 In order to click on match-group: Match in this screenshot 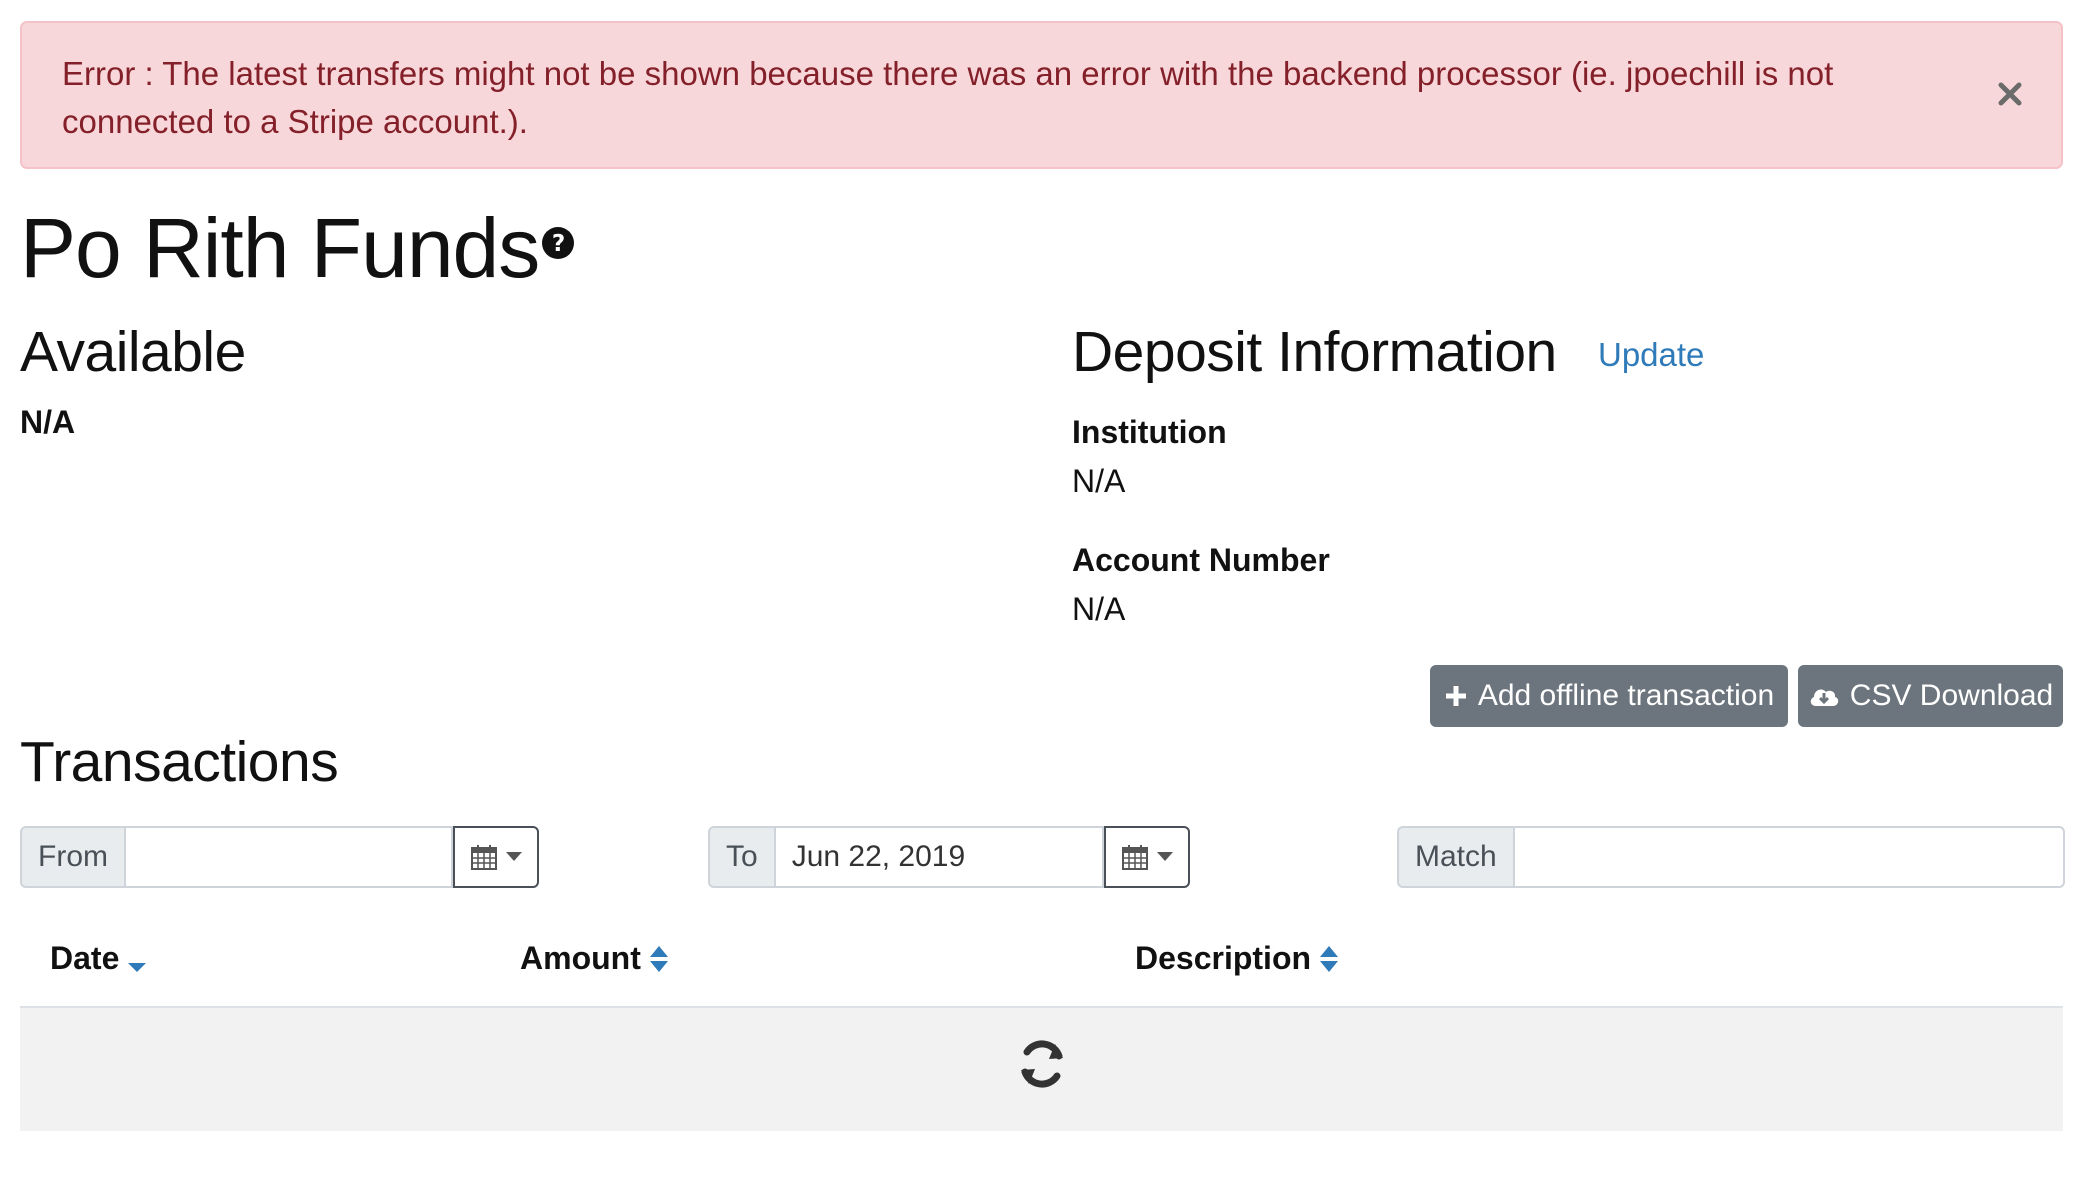, I will do `click(1731, 857)`.